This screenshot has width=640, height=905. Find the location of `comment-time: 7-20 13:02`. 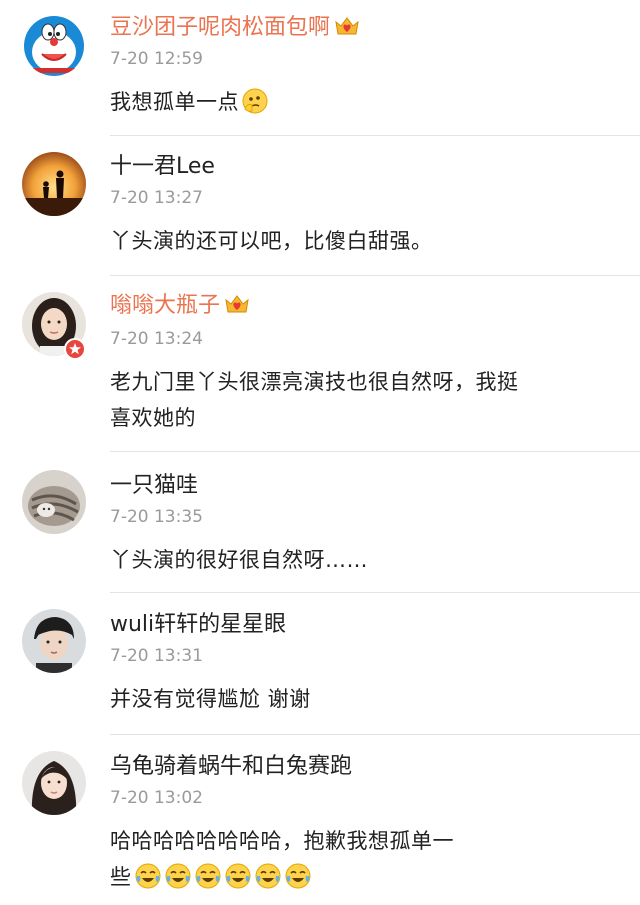

comment-time: 7-20 13:02 is located at coordinates (156, 798).